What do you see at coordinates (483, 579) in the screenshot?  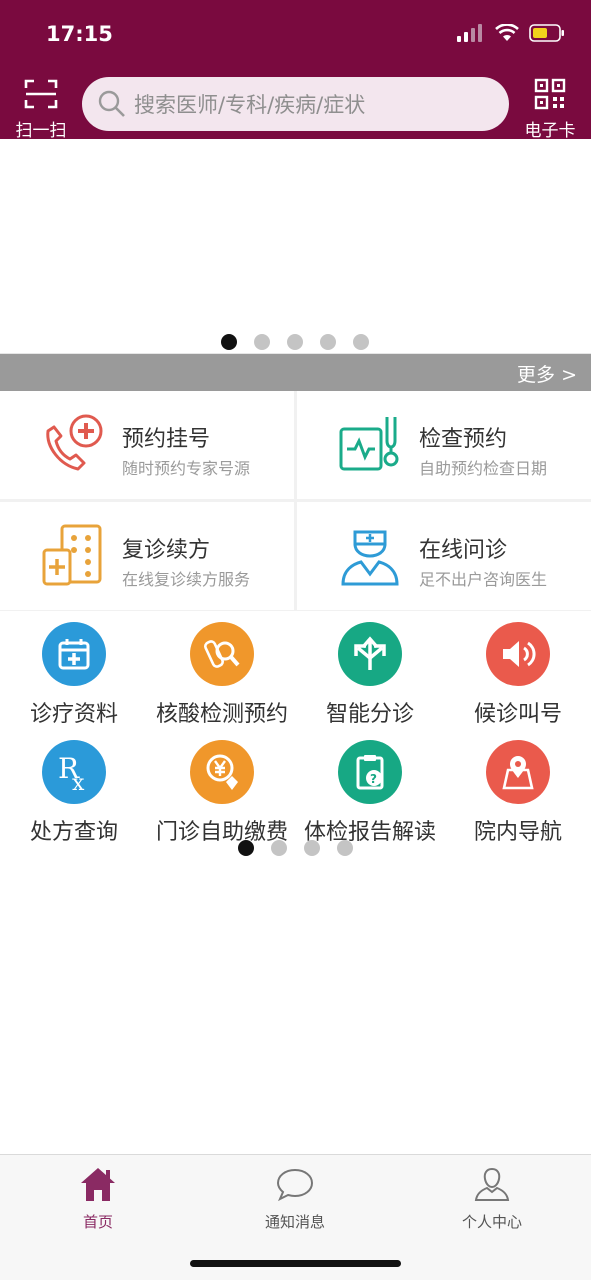 I see `service-subtitle: 足不出户咨询医生` at bounding box center [483, 579].